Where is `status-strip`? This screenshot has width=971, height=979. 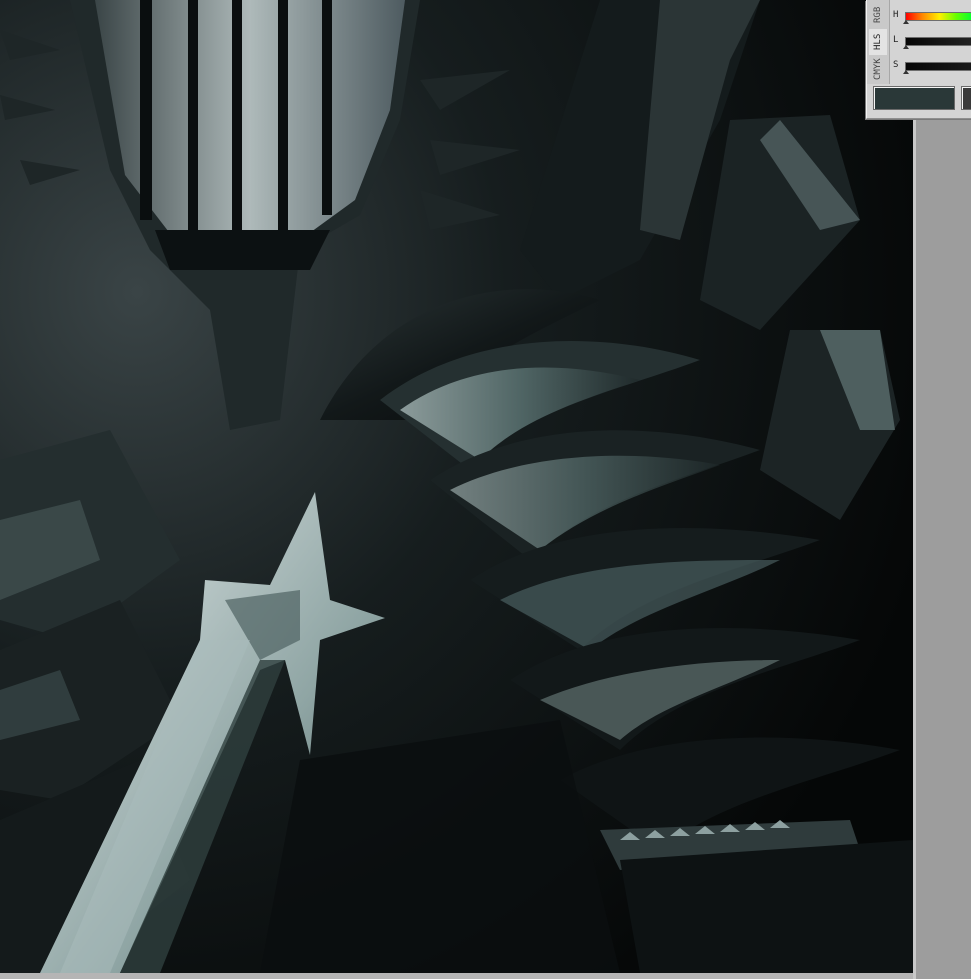 status-strip is located at coordinates (456, 976).